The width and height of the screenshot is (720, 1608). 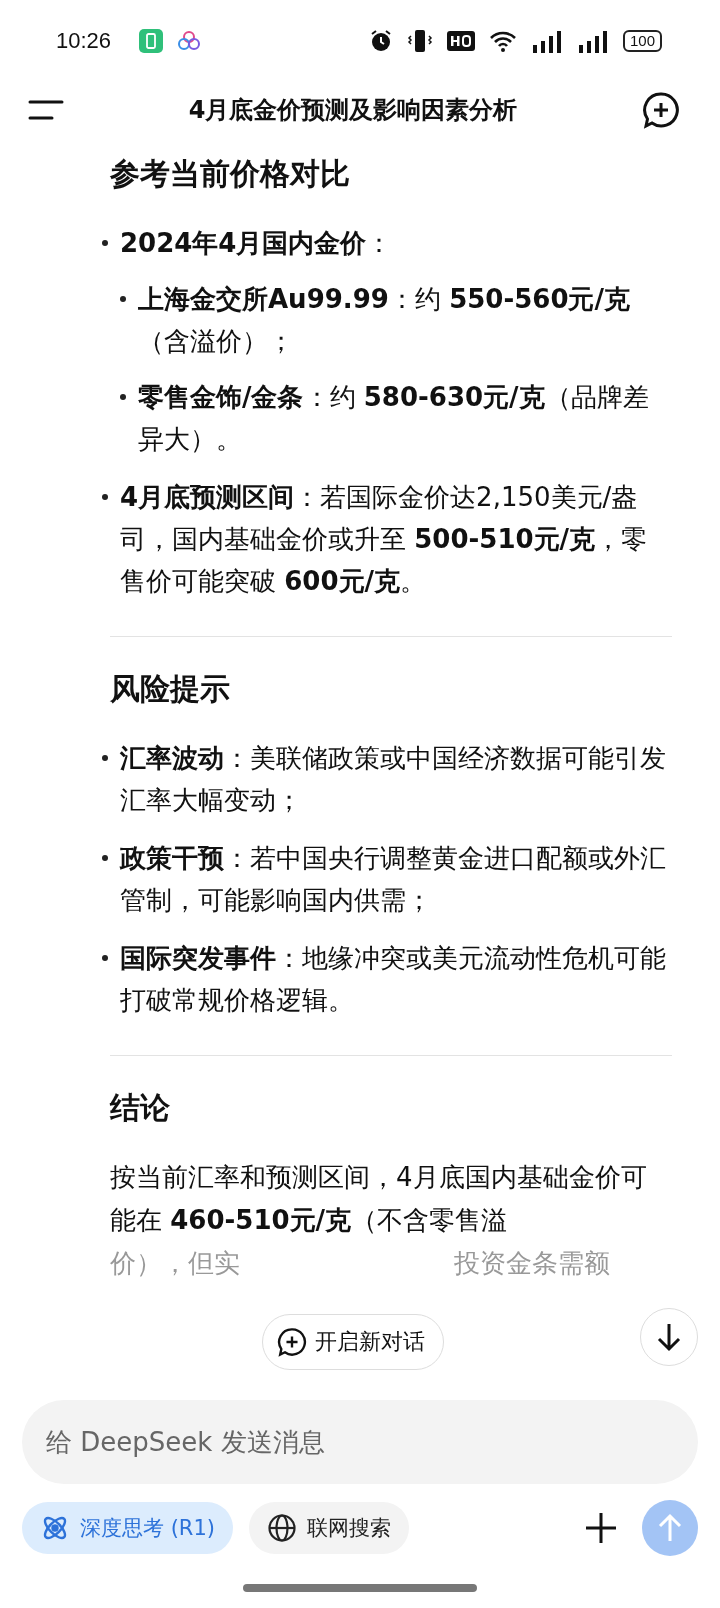 What do you see at coordinates (393, 879) in the screenshot?
I see `list-item-text: 政策干预：若中国央行调整黄金进口配额或外汇管制，可能影响国内供需；` at bounding box center [393, 879].